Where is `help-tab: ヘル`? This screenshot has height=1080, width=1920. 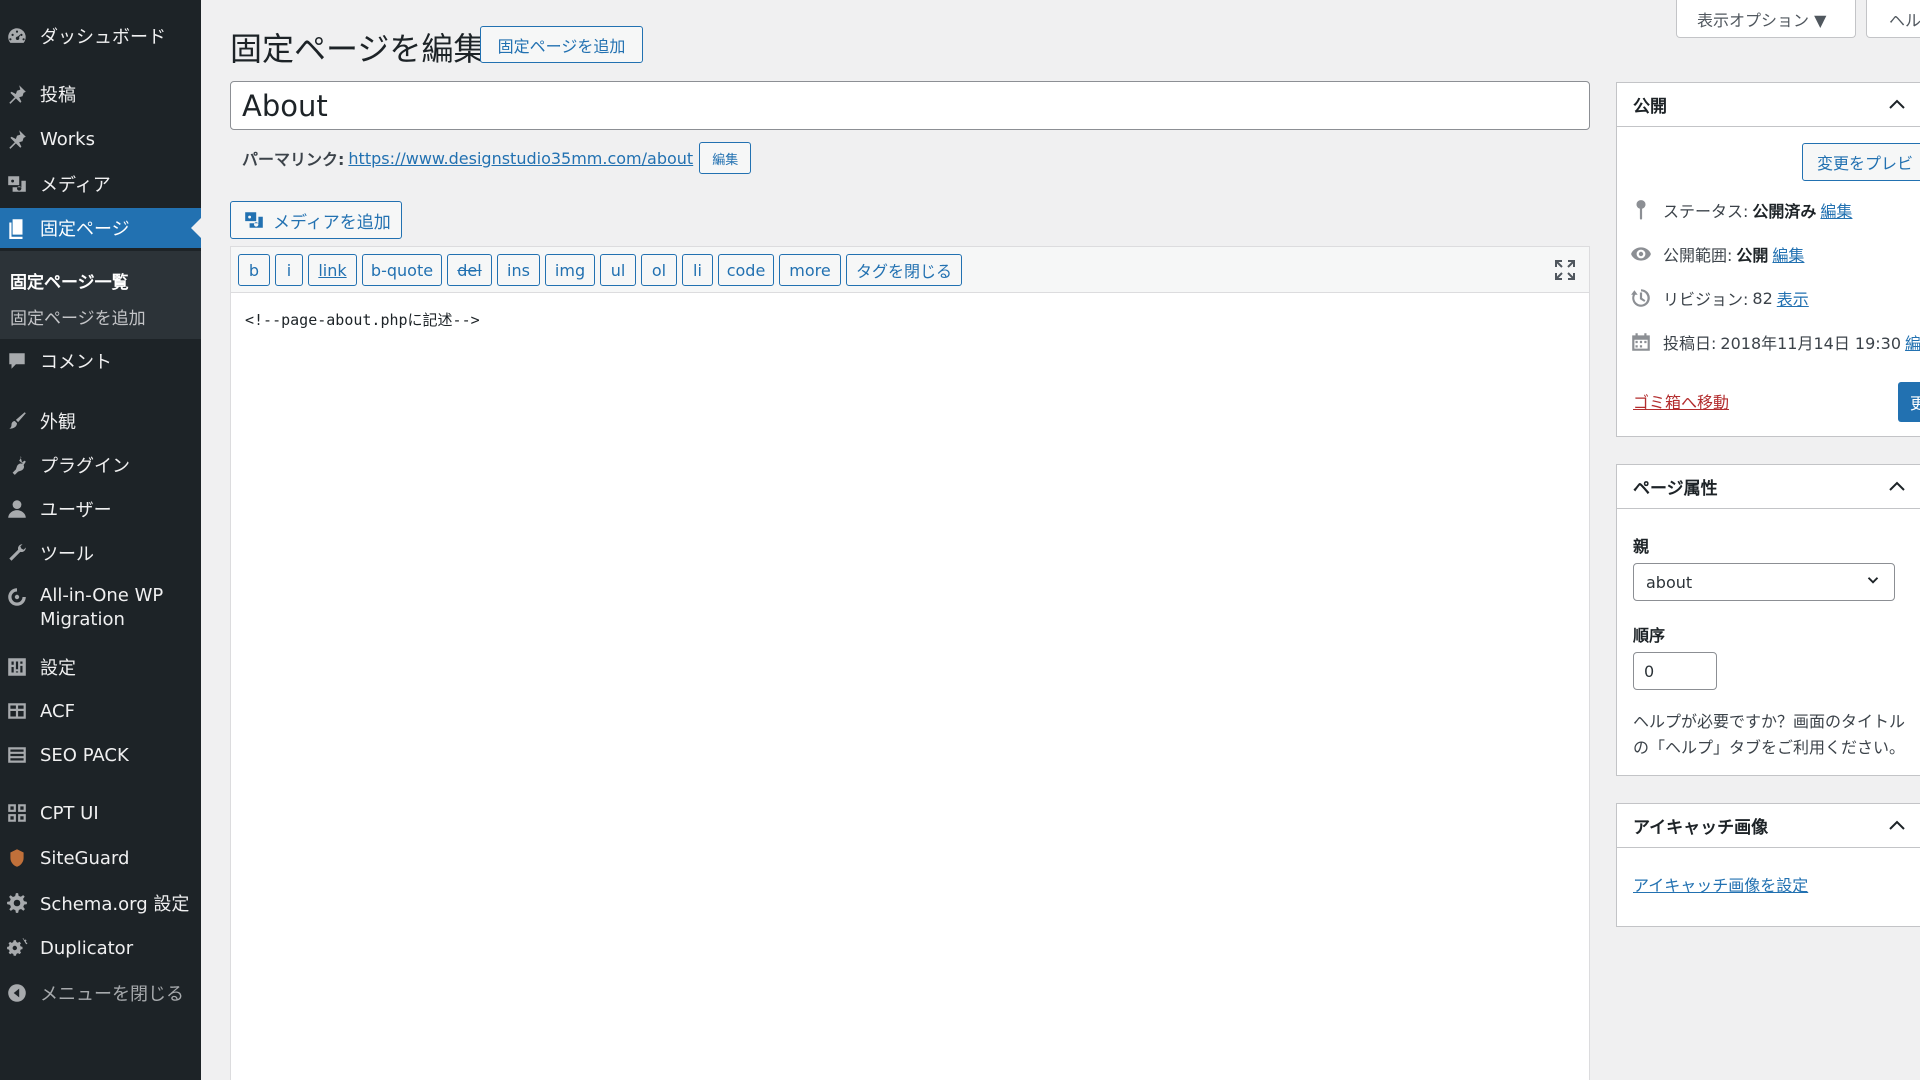 help-tab: ヘル is located at coordinates (1893, 19).